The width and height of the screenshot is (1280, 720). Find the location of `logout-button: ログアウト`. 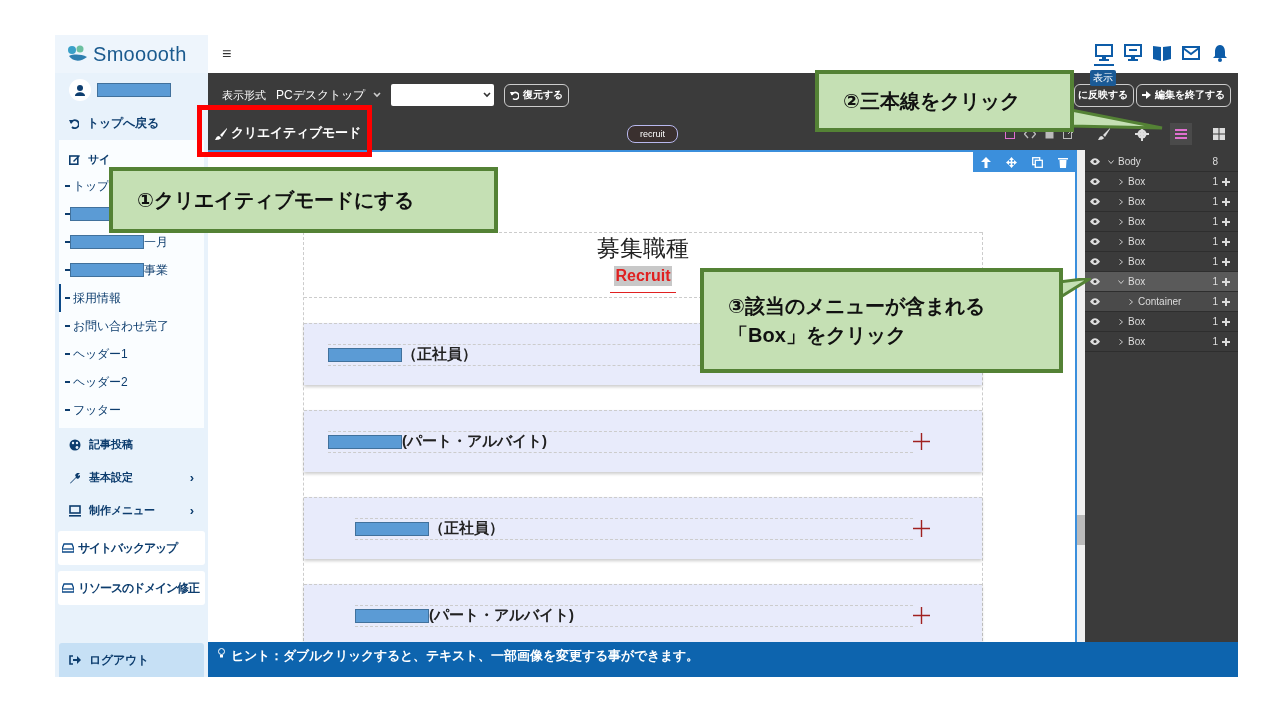

logout-button: ログアウト is located at coordinates (131, 660).